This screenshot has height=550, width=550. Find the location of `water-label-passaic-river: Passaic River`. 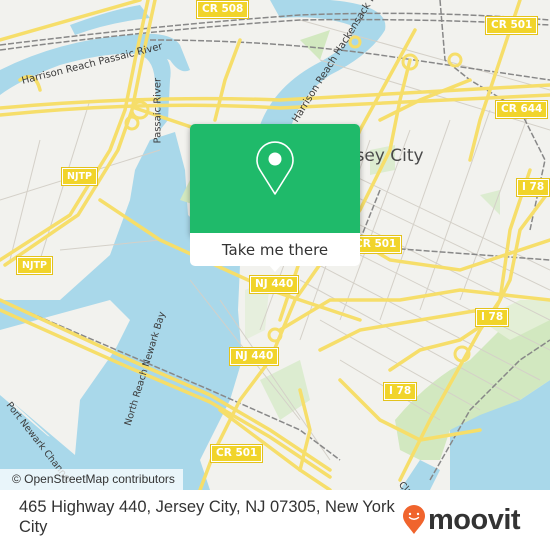

water-label-passaic-river: Passaic River is located at coordinates (158, 110).